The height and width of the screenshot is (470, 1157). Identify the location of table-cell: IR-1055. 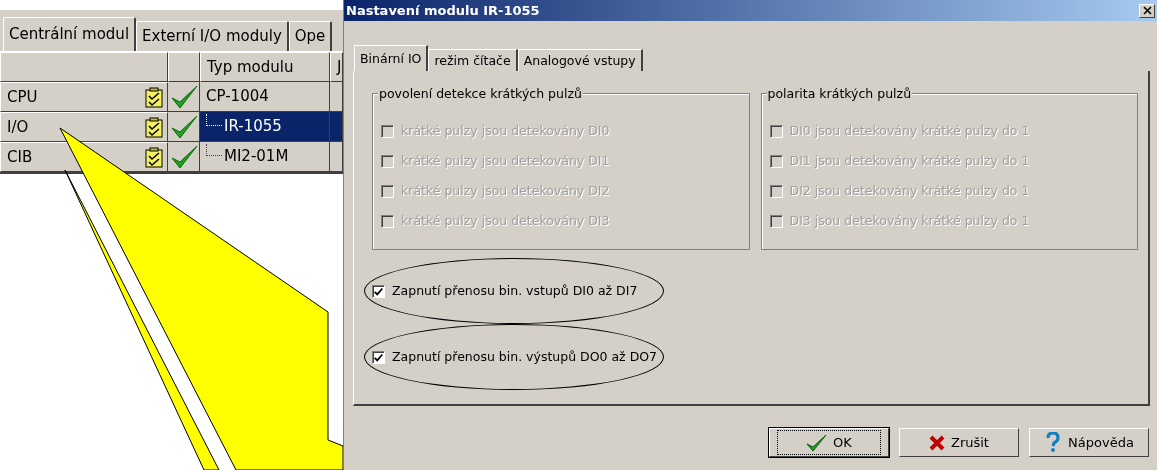
(265, 127).